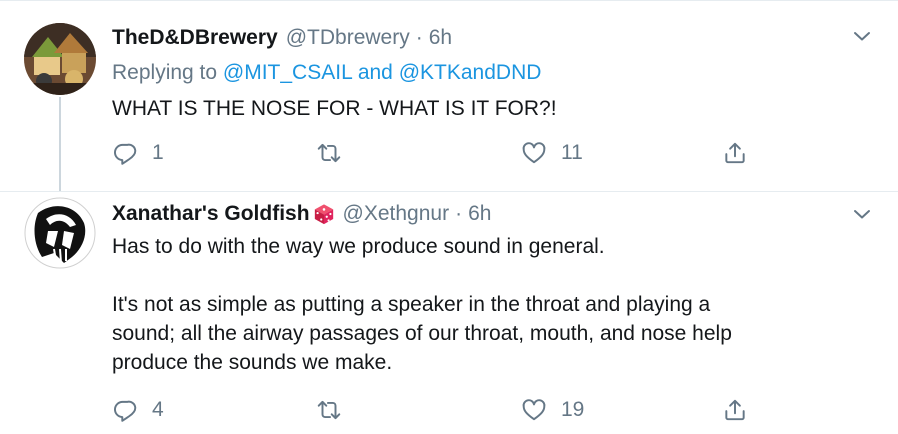 The height and width of the screenshot is (434, 898). I want to click on action-bar: 1 11, so click(432, 153).